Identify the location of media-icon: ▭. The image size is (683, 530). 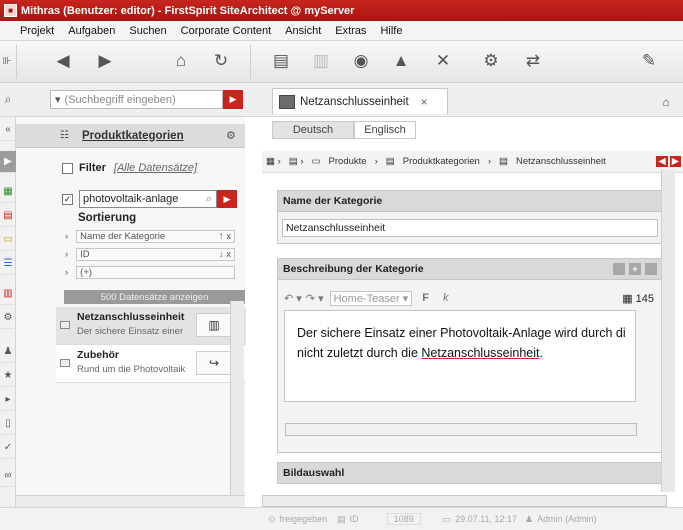
(8, 240).